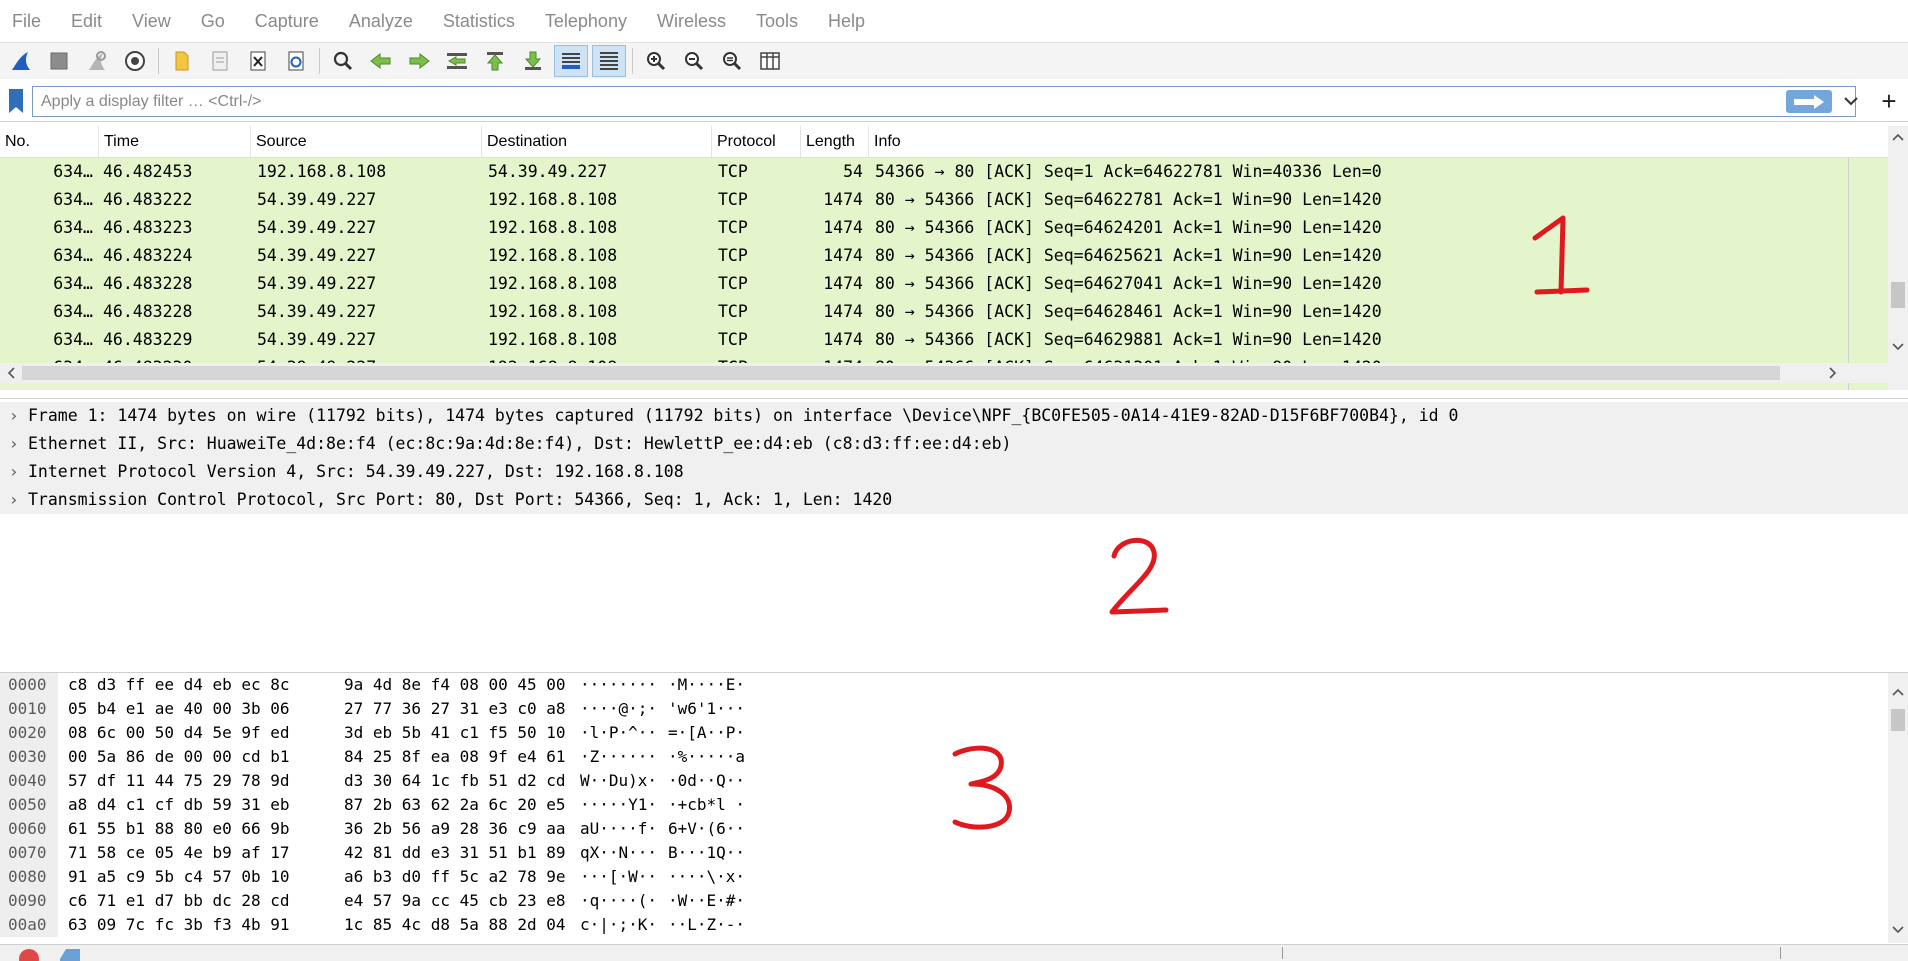 This screenshot has width=1908, height=961. I want to click on menu-help: Help, so click(846, 21).